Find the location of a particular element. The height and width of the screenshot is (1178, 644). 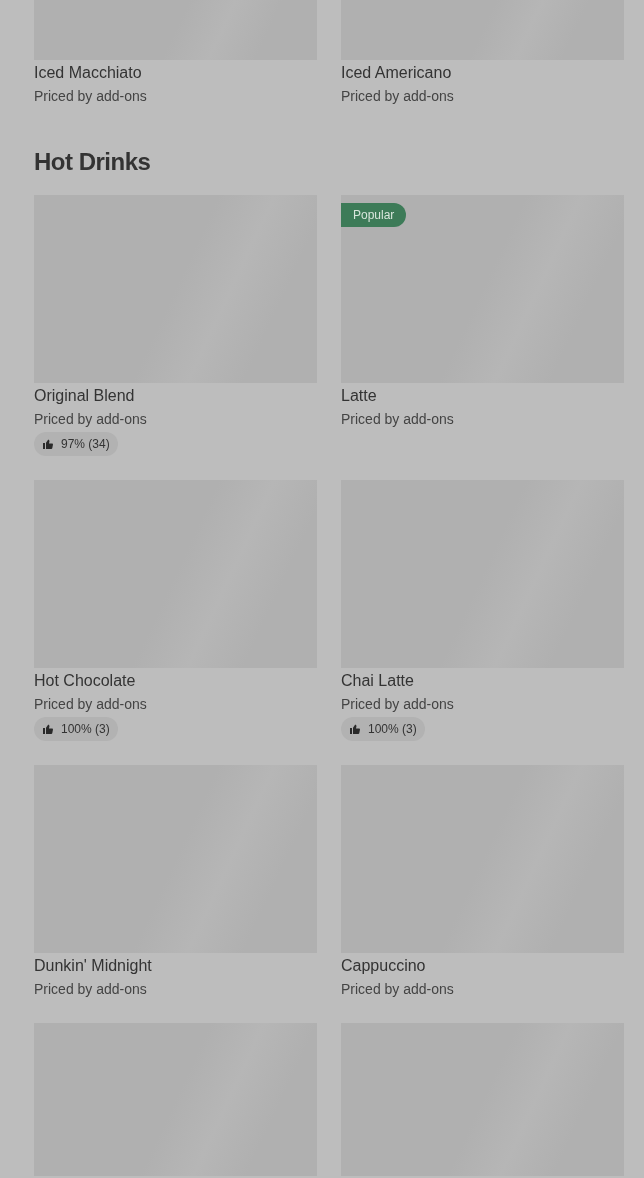

item-name: Dunkin' Midnight is located at coordinates (175, 966).